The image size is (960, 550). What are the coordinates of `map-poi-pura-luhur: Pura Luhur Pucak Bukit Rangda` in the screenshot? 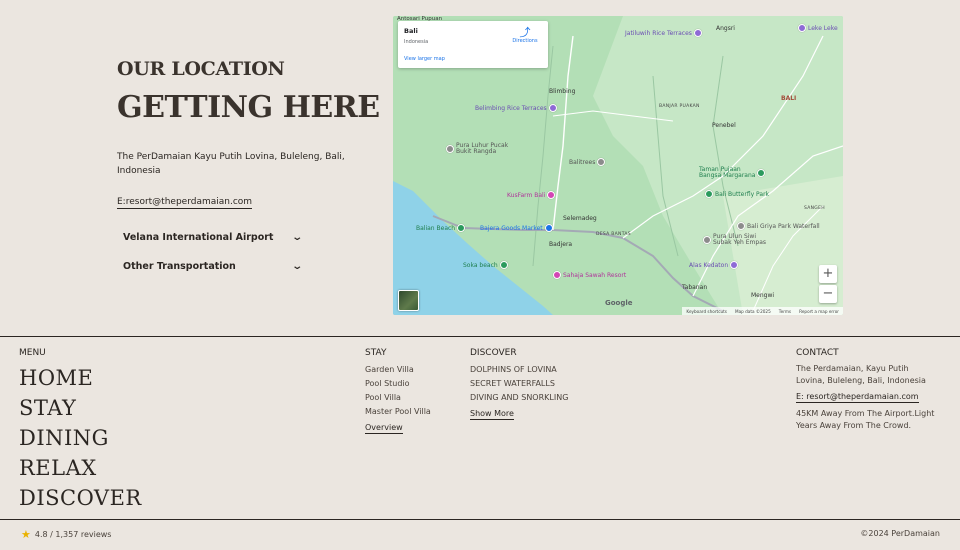 It's located at (477, 149).